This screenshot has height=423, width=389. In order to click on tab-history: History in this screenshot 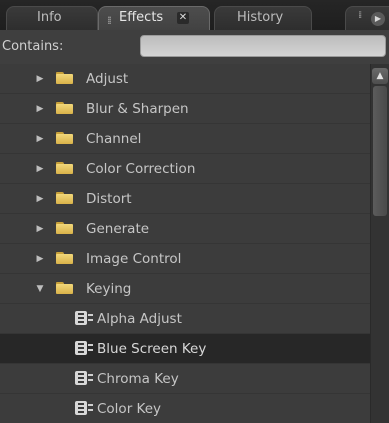, I will do `click(263, 18)`.